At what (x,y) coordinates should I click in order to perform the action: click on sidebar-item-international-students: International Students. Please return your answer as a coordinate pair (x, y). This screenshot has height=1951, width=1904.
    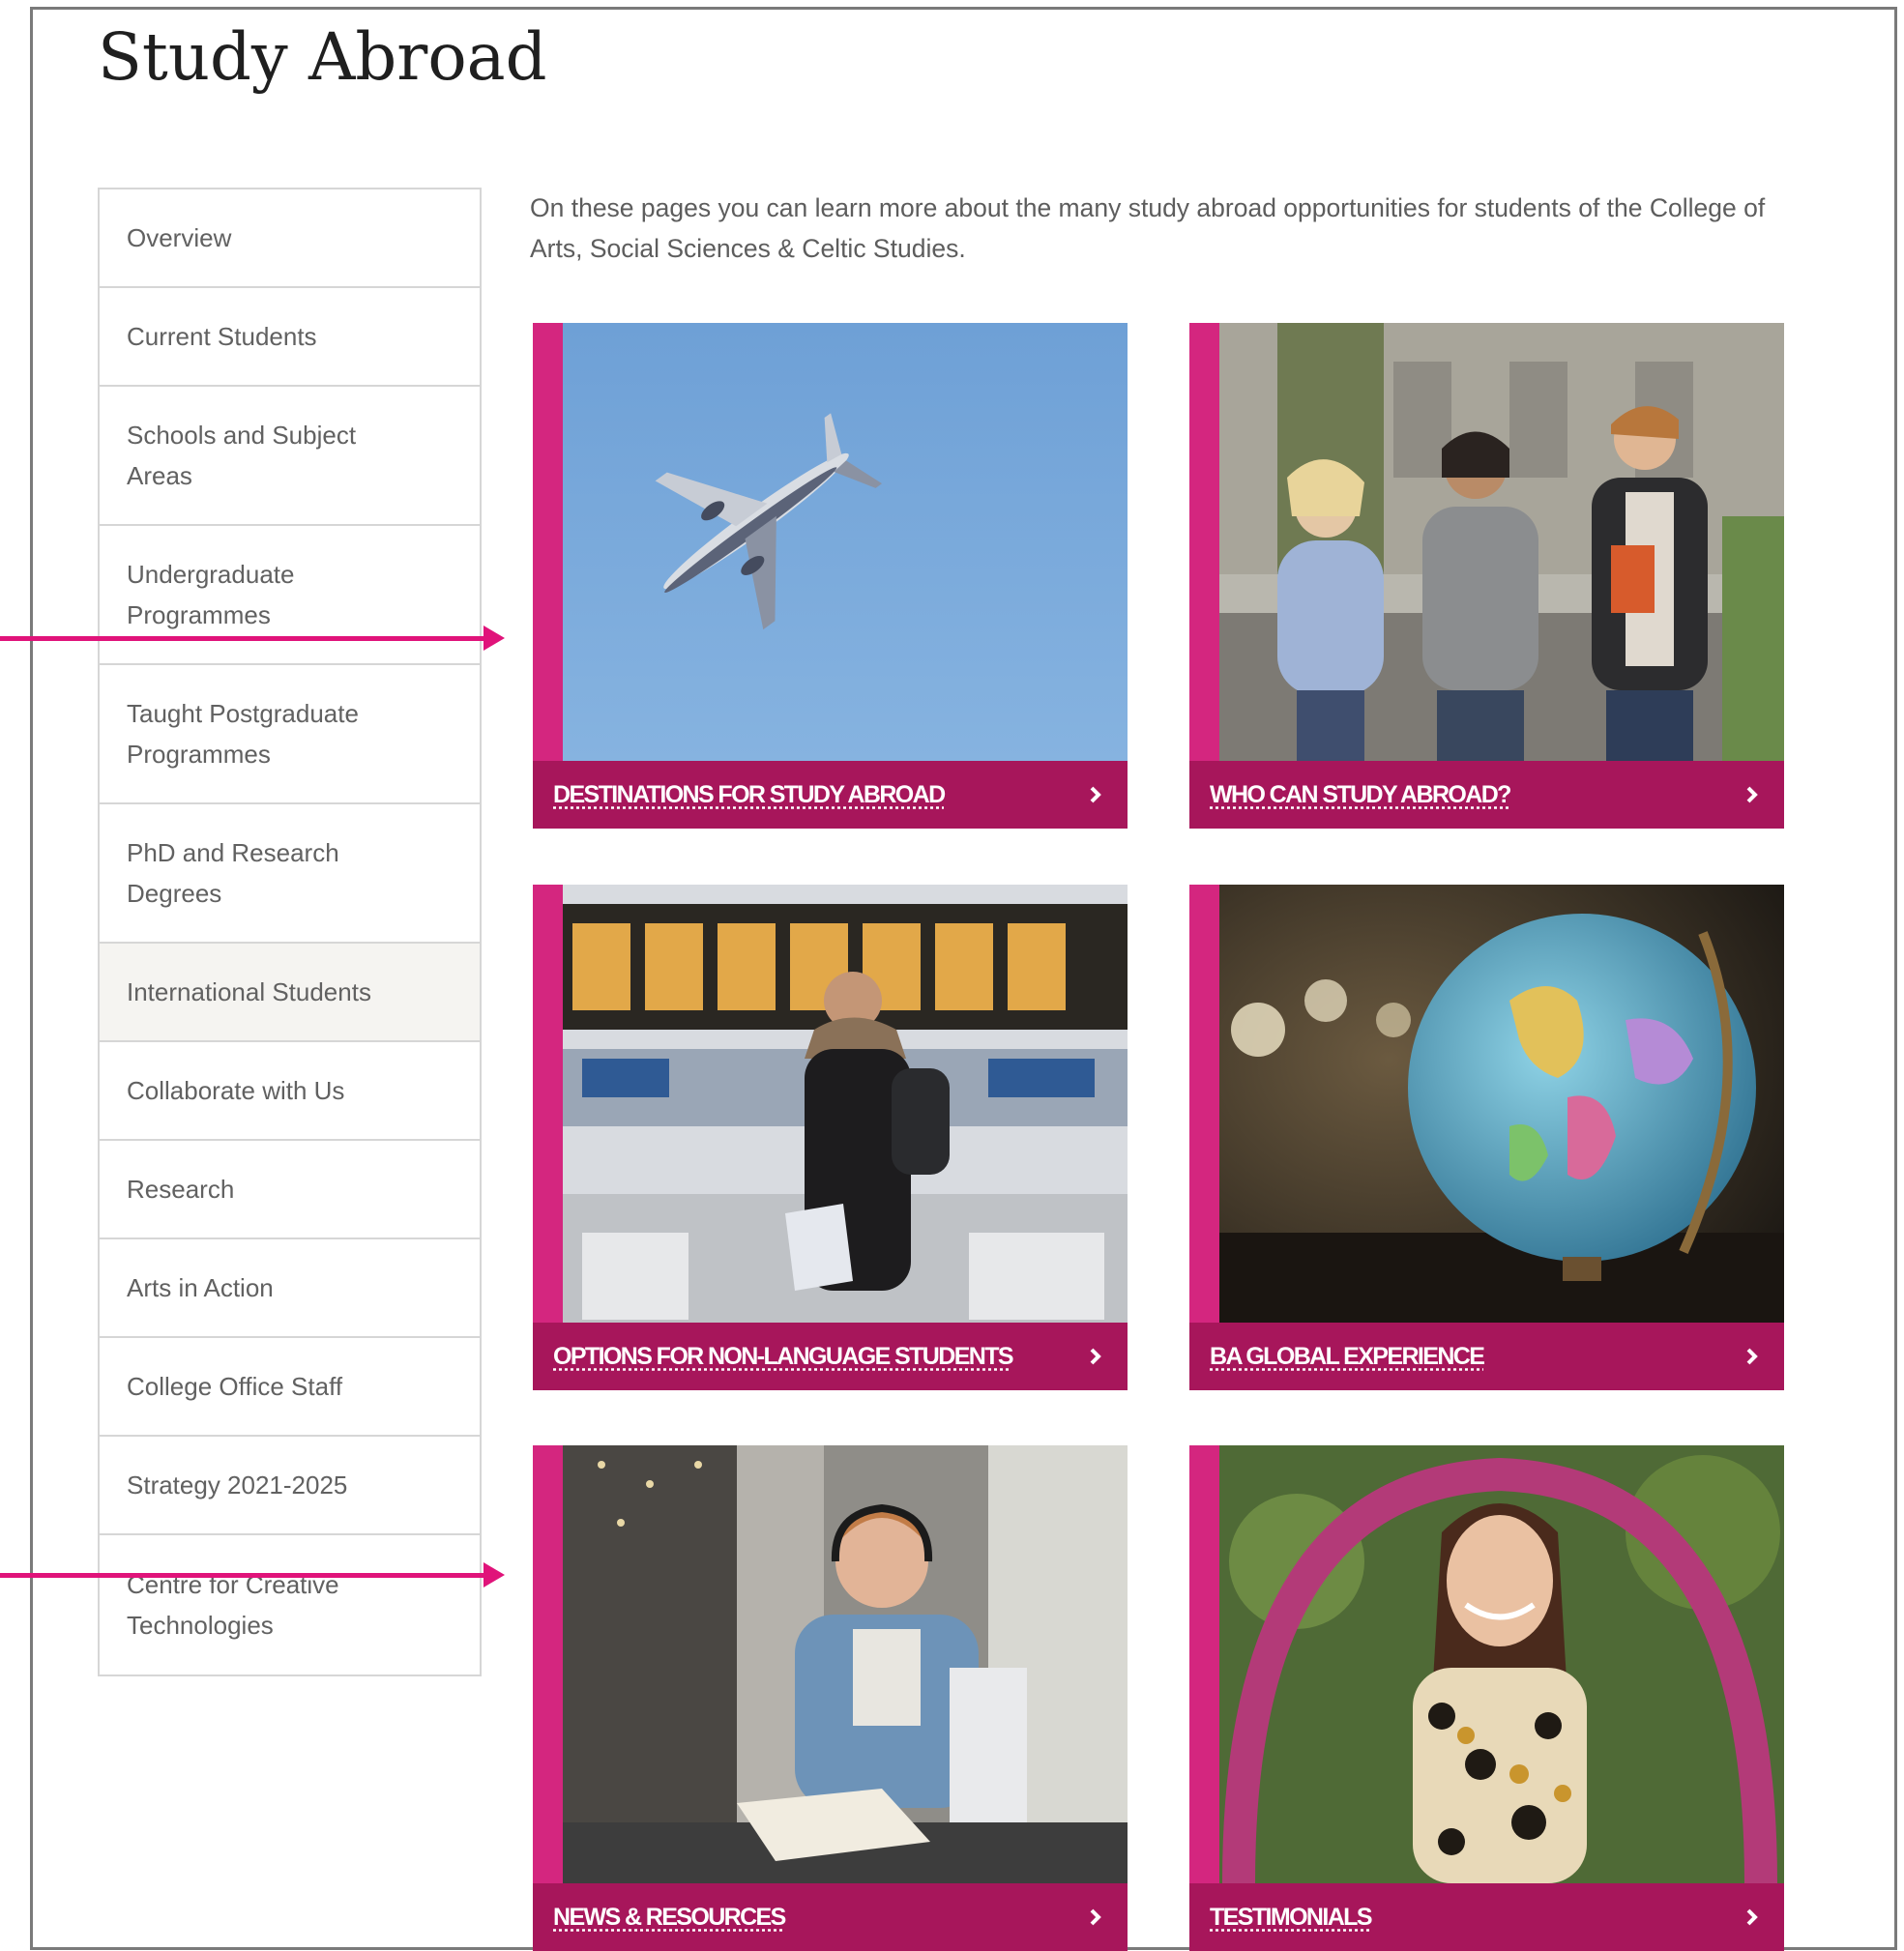
    Looking at the image, I should click on (290, 993).